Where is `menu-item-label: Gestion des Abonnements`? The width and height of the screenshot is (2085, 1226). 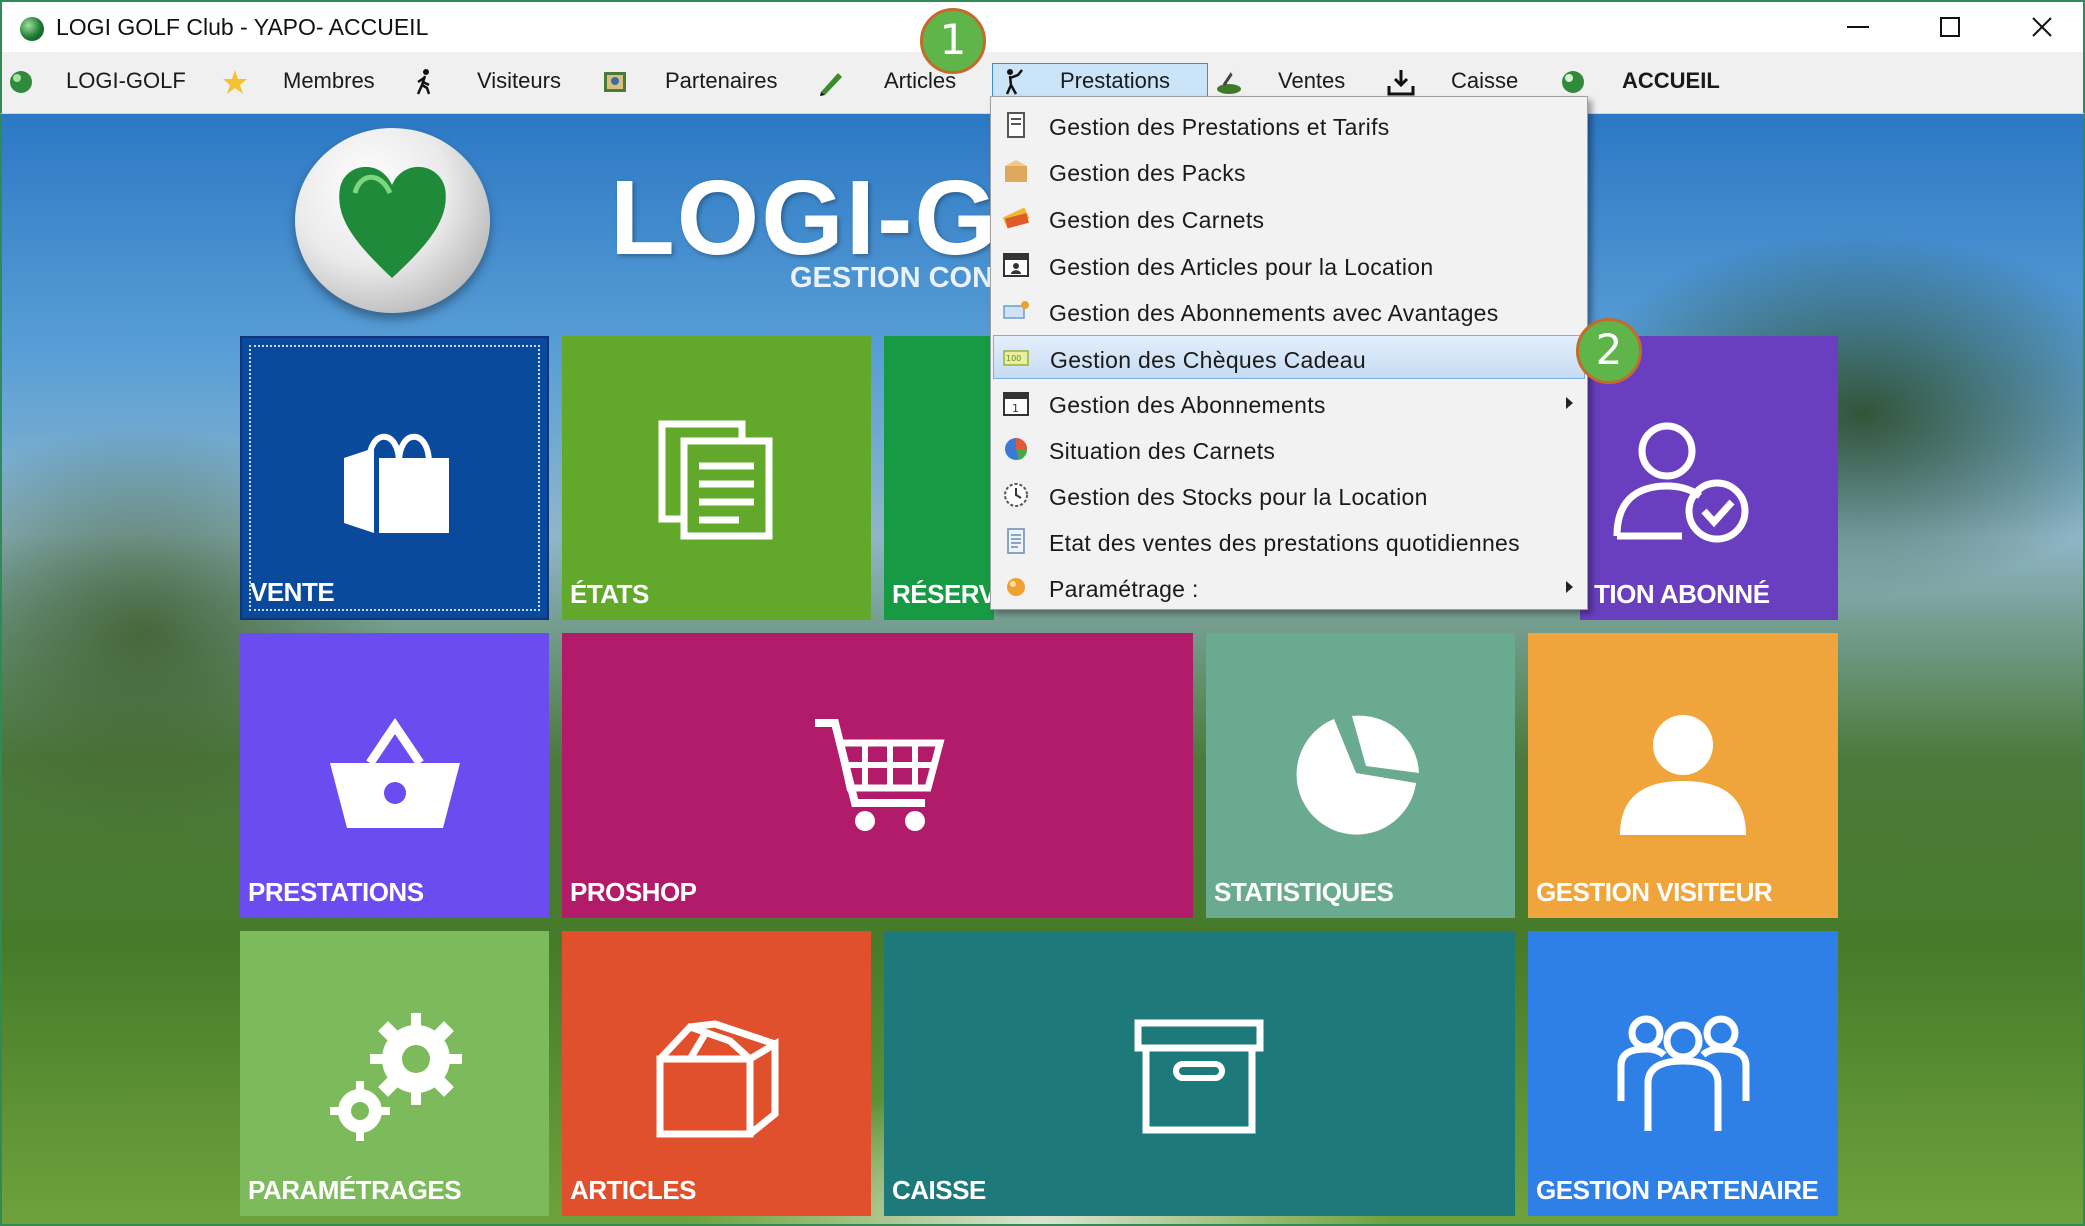
menu-item-label: Gestion des Abonnements is located at coordinates (1187, 405).